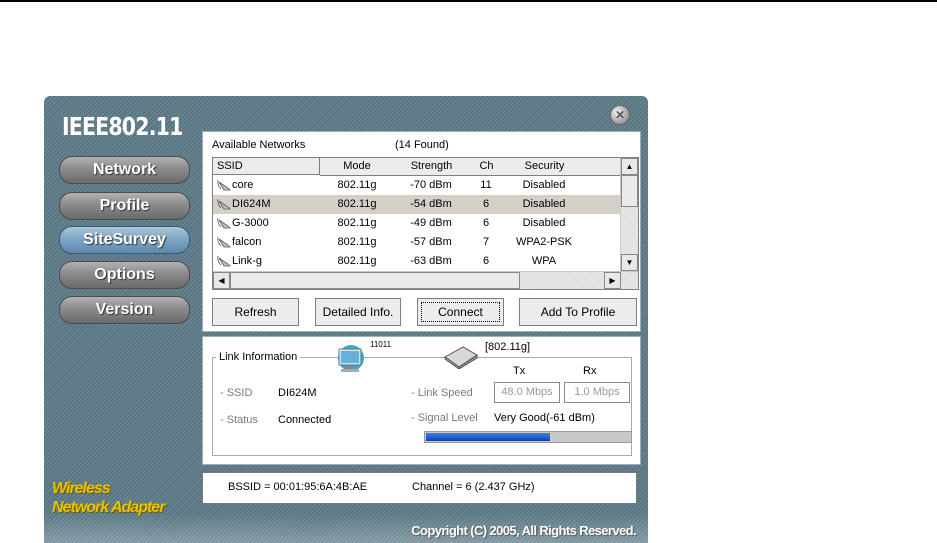  What do you see at coordinates (247, 242) in the screenshot?
I see `ssid-text: falcon` at bounding box center [247, 242].